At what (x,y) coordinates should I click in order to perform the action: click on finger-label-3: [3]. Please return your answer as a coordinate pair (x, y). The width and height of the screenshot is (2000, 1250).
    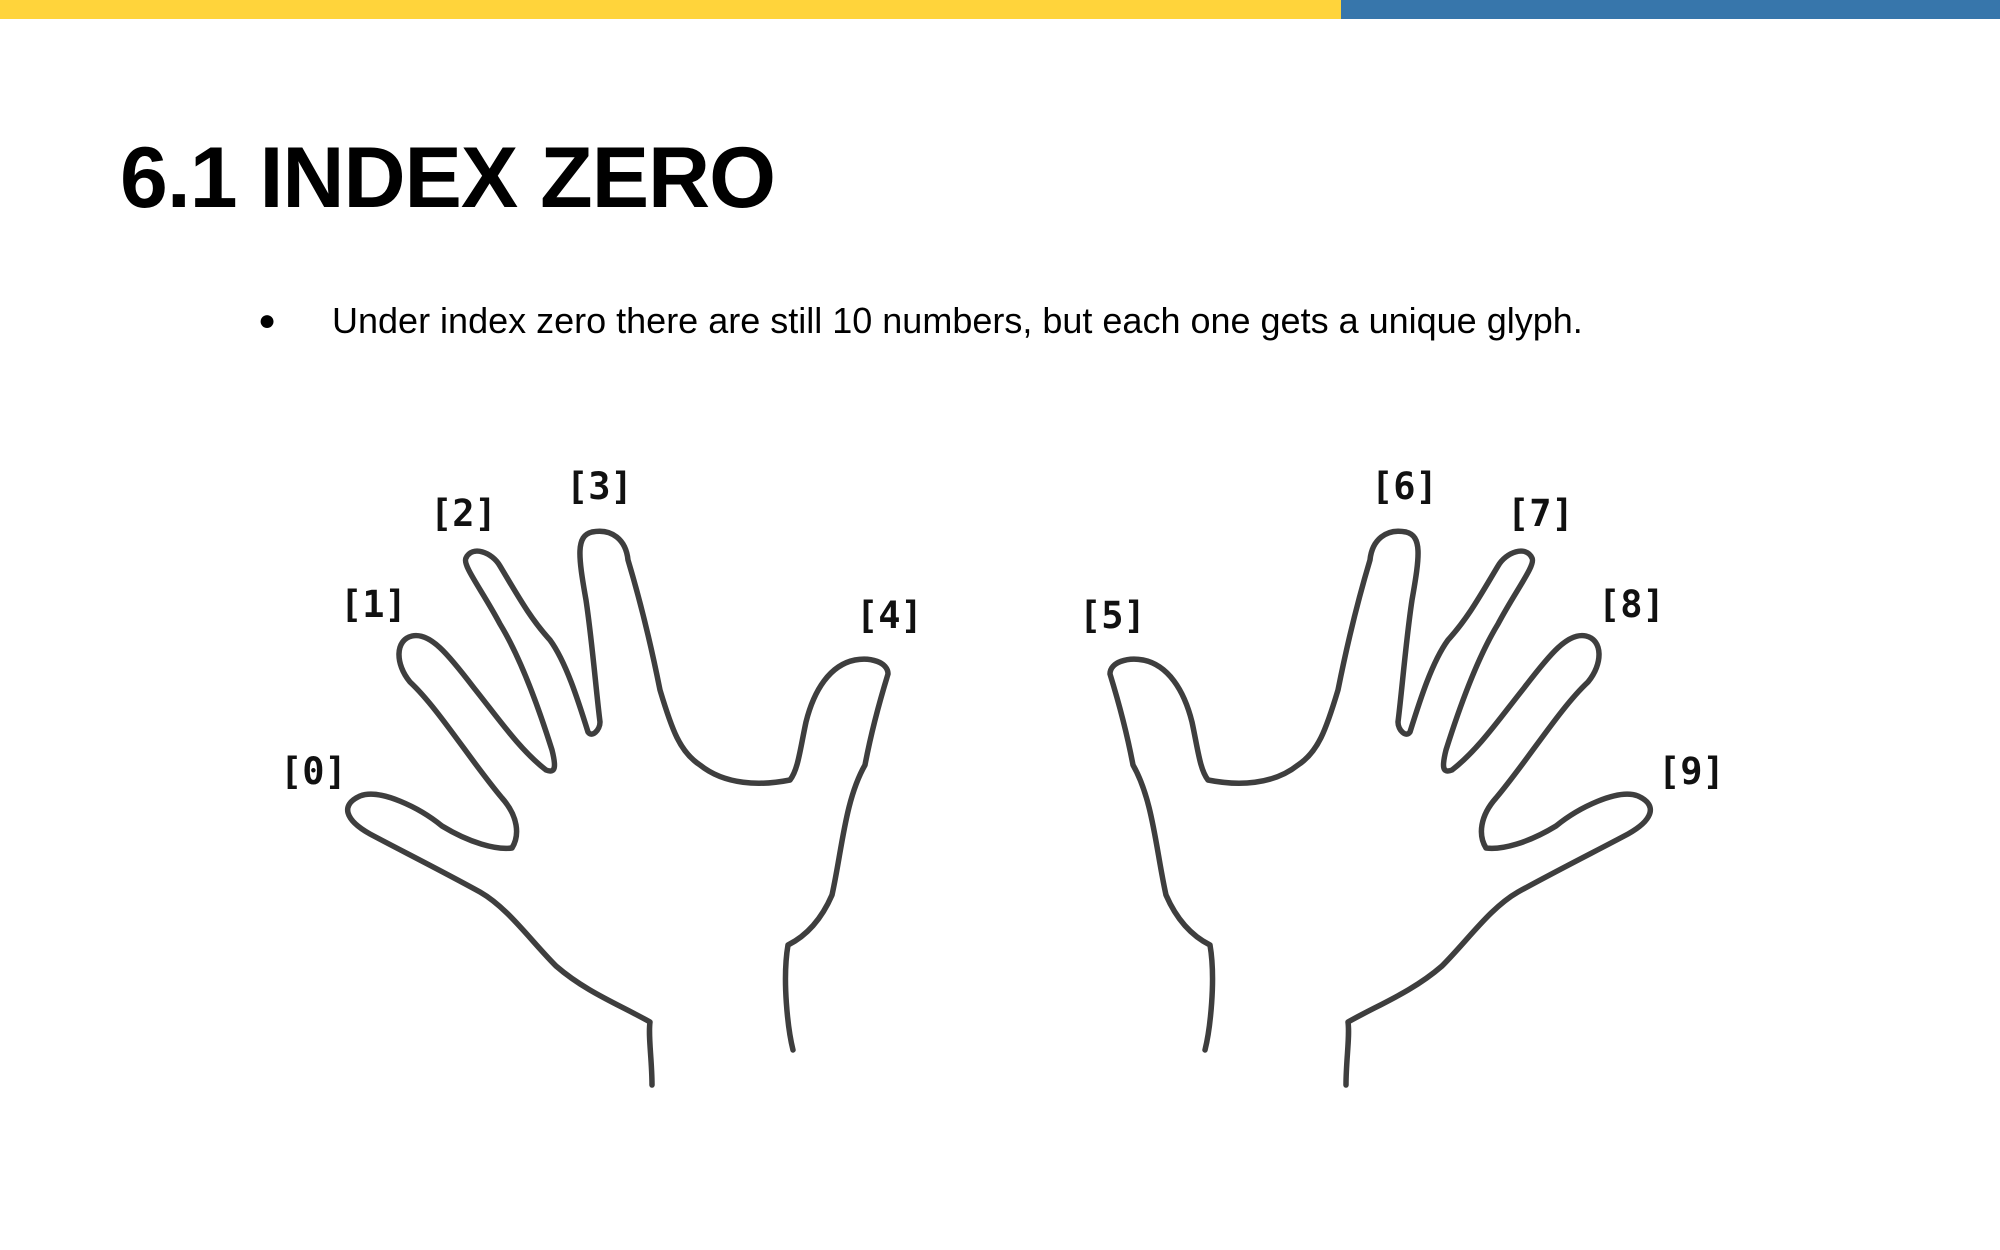
    Looking at the image, I should click on (599, 486).